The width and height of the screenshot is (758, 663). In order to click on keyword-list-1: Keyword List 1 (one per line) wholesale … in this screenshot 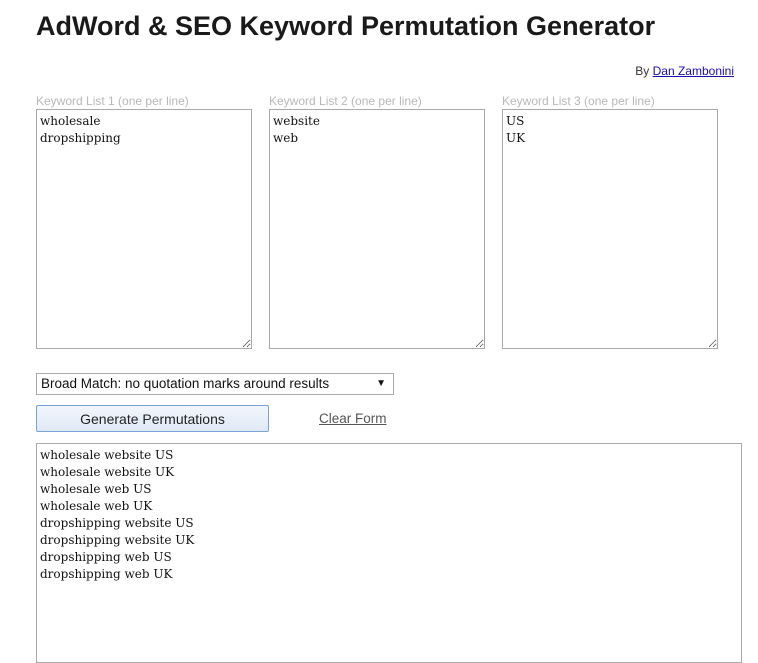, I will do `click(144, 221)`.